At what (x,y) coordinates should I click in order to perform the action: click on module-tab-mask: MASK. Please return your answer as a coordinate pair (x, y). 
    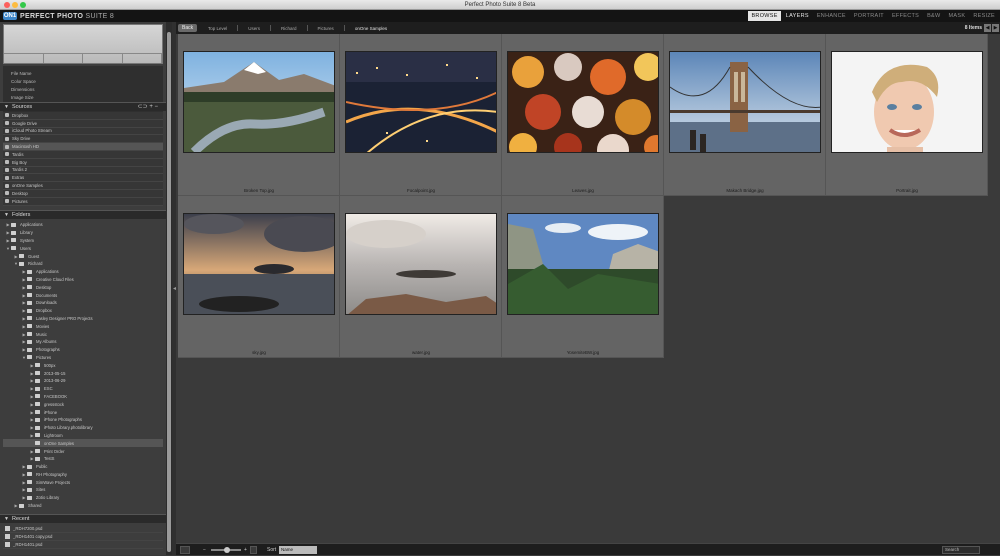
    Looking at the image, I should click on (957, 16).